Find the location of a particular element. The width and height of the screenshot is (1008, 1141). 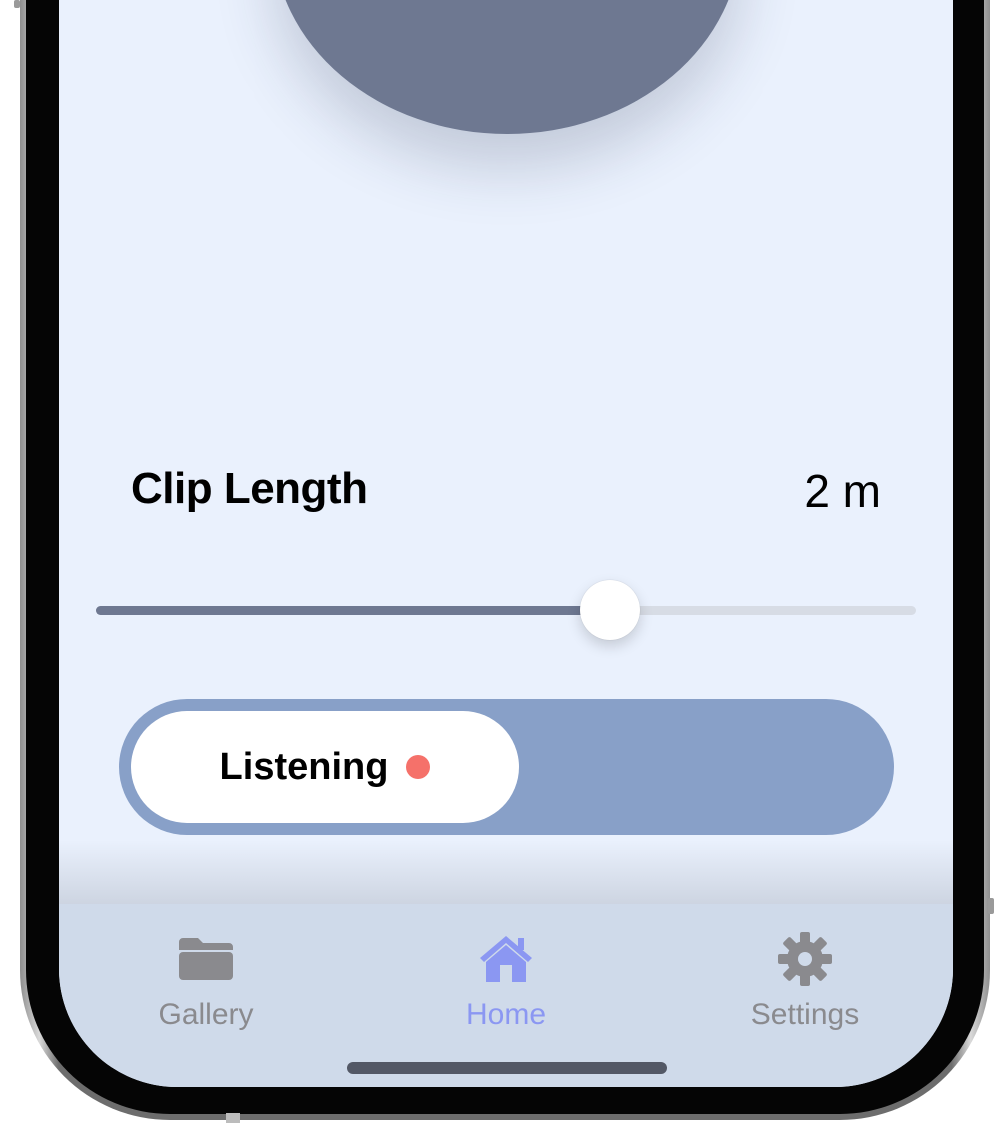

side-button-right is located at coordinates (991, 906).